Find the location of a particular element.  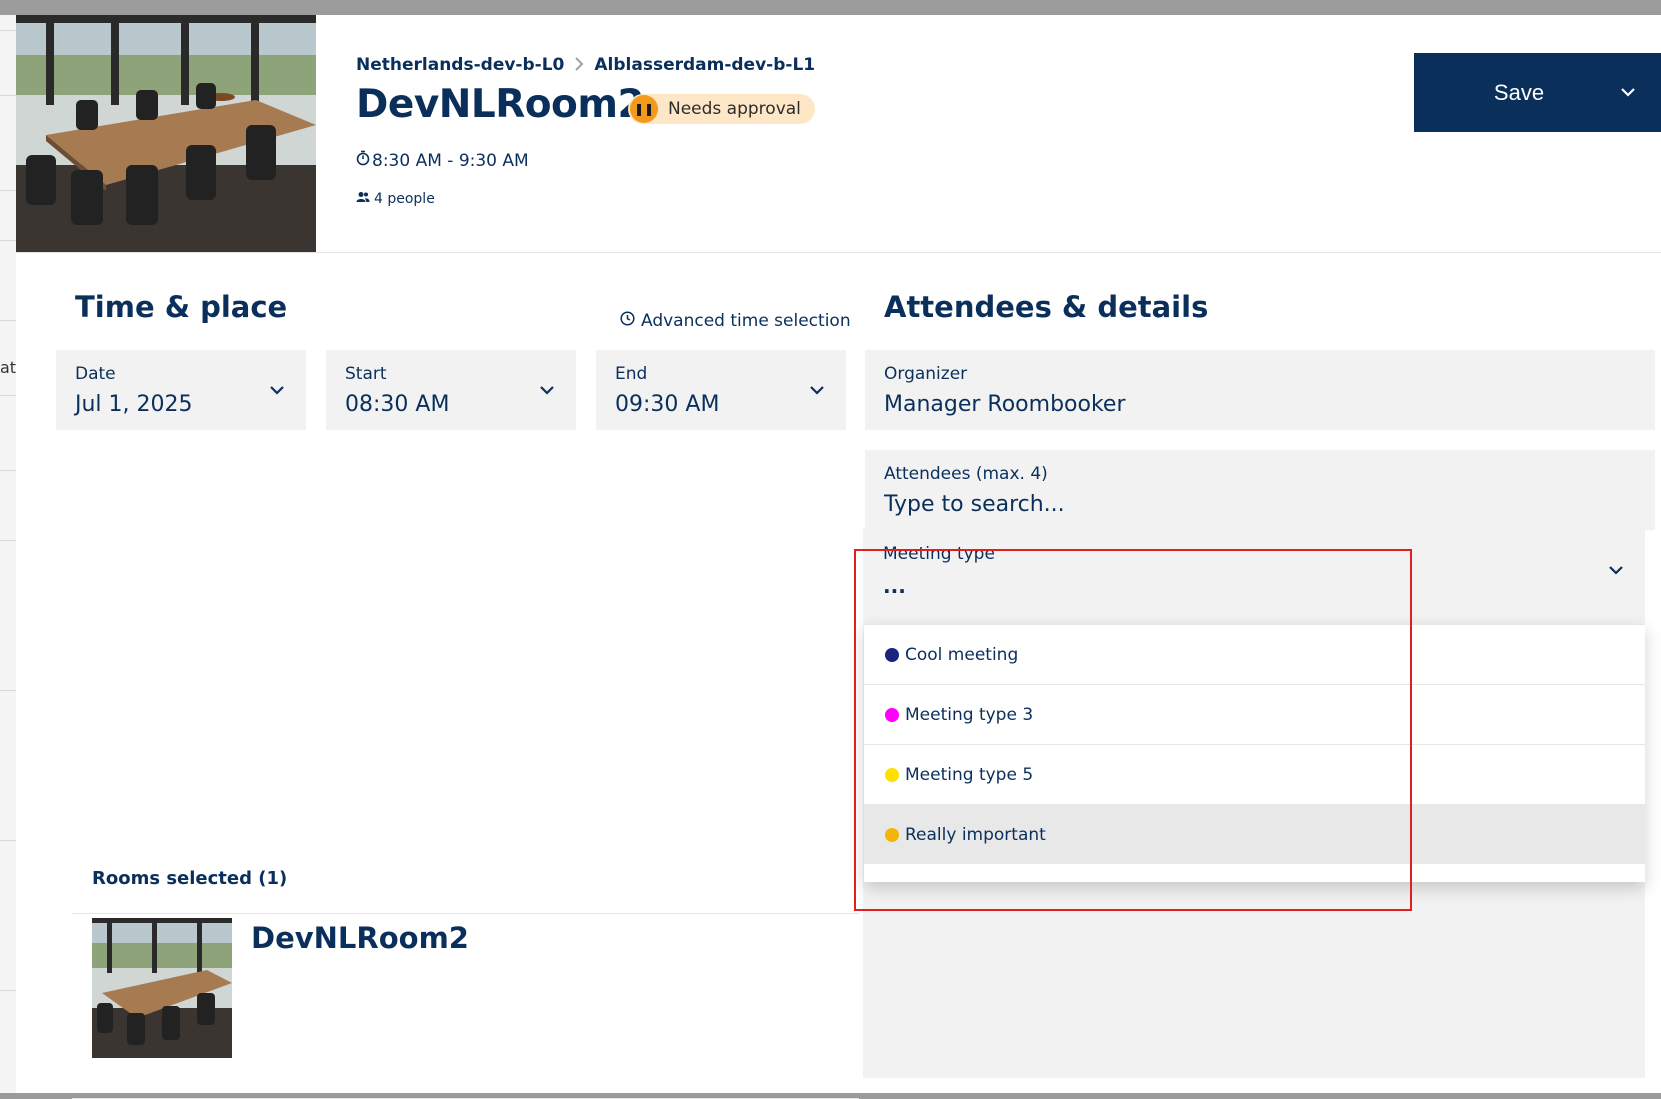

option-label: Really important is located at coordinates (975, 834).